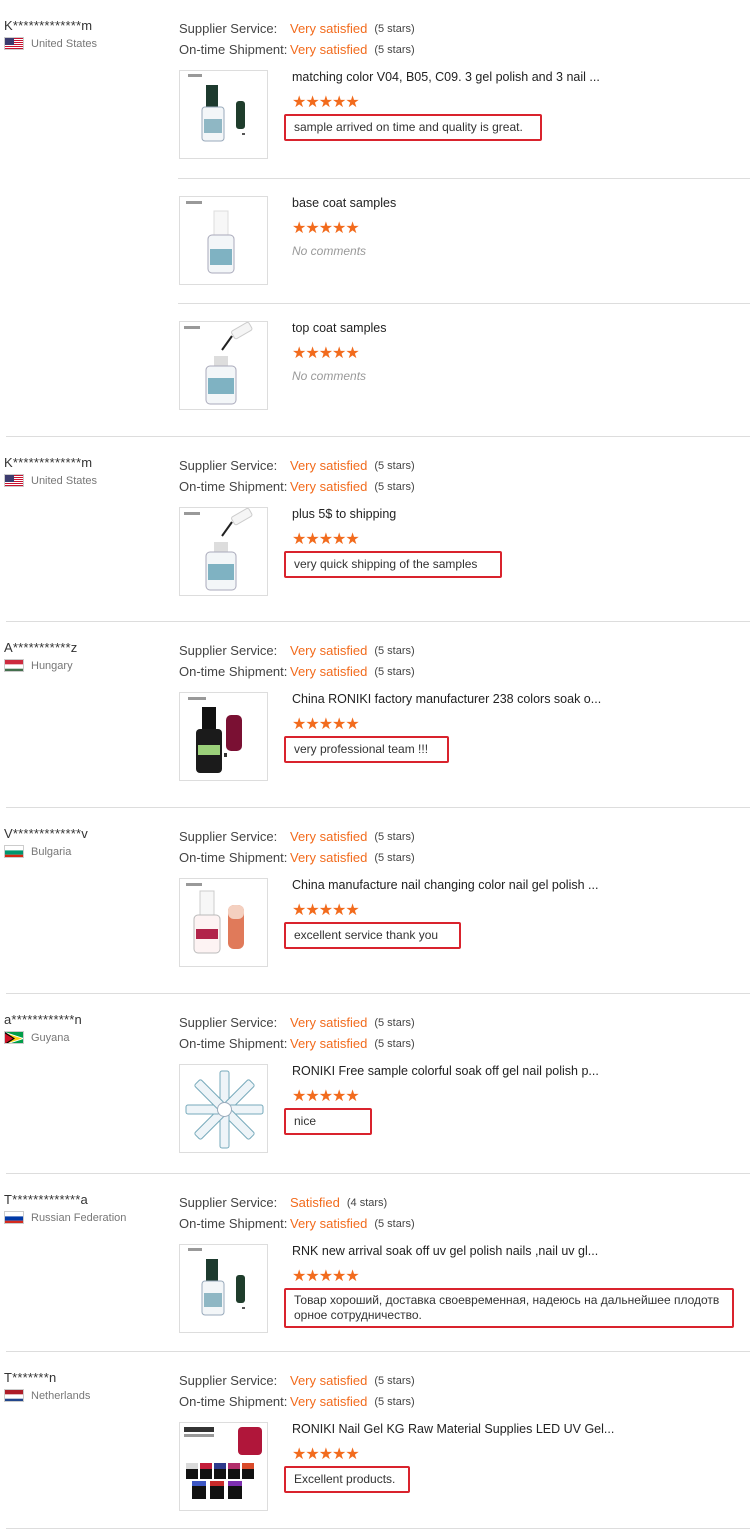  Describe the element at coordinates (14, 1037) in the screenshot. I see `flag-gy-icon` at that location.